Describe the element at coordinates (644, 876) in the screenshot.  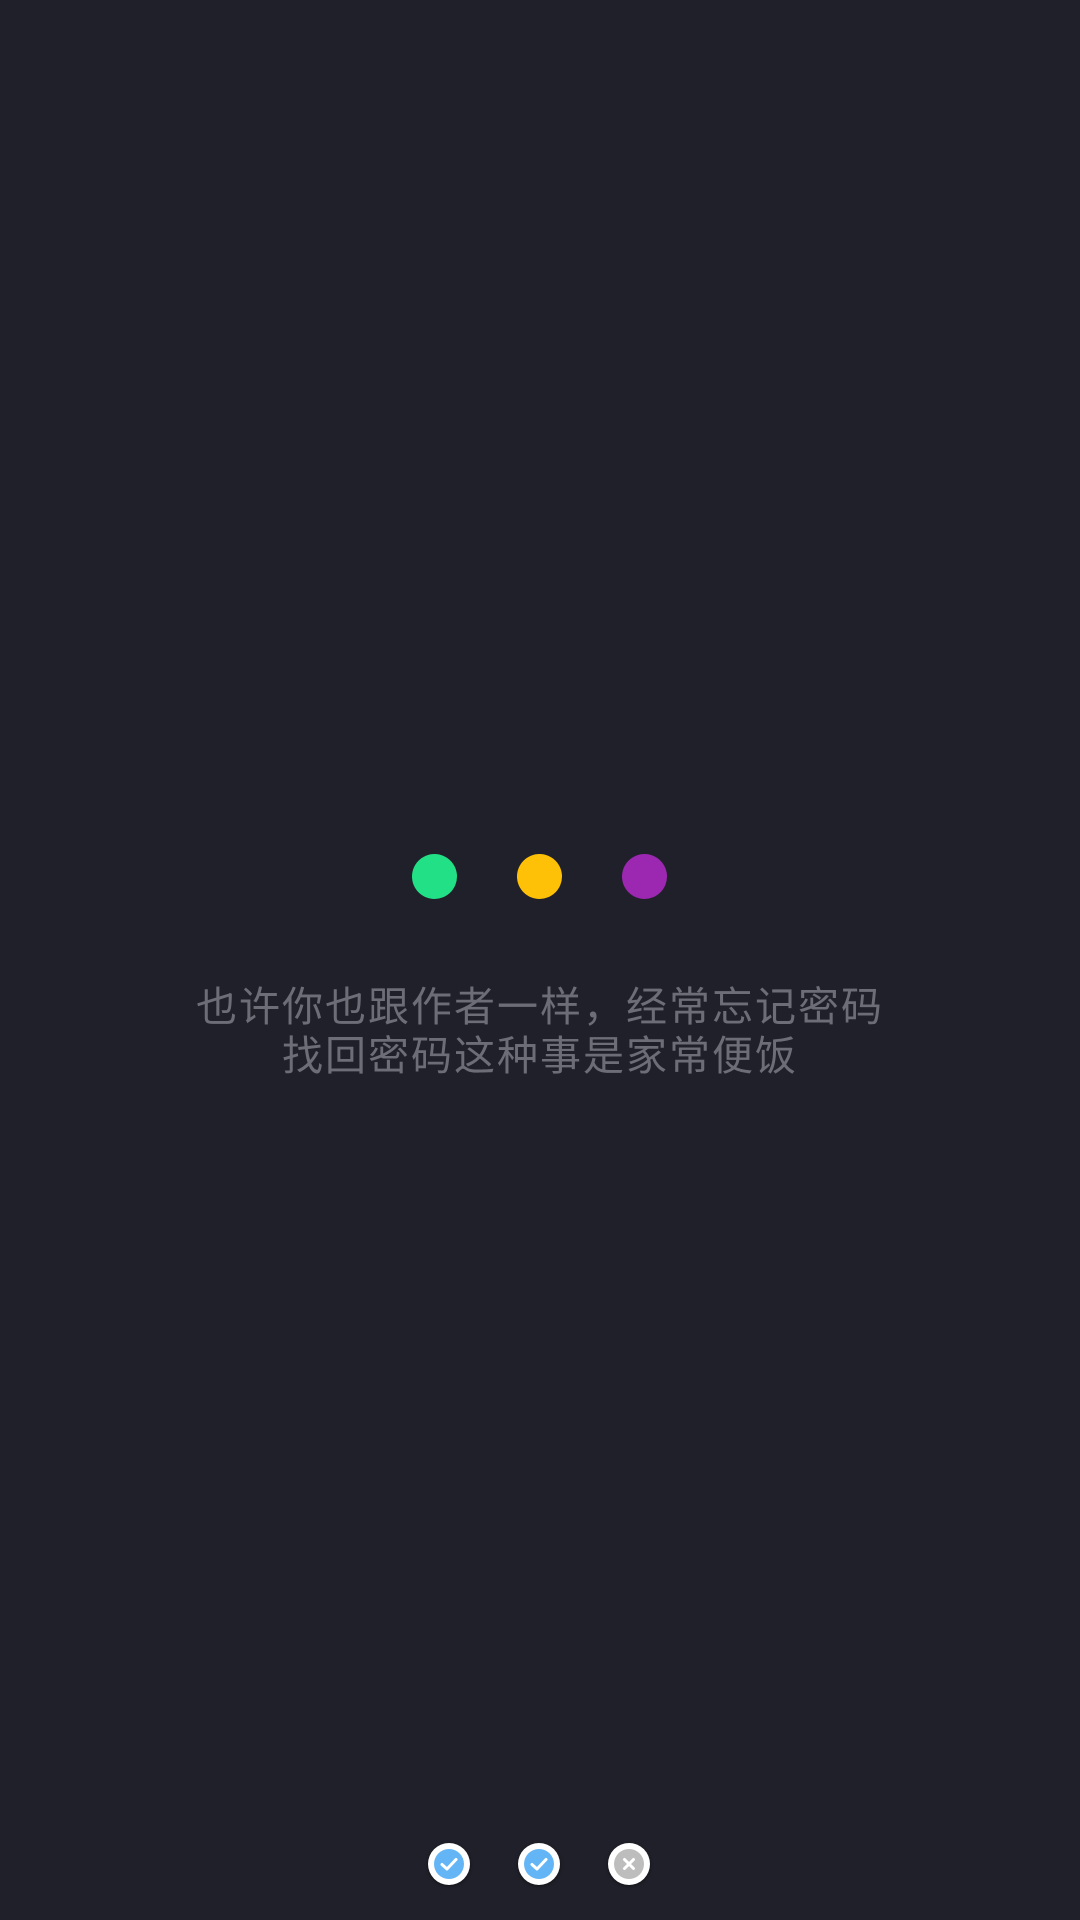
I see `loading-dot-purple` at that location.